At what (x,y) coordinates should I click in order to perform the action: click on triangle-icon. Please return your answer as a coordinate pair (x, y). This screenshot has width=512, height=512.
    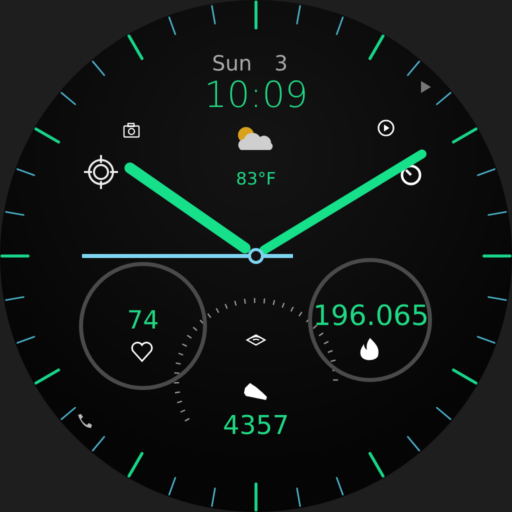
    Looking at the image, I should click on (426, 87).